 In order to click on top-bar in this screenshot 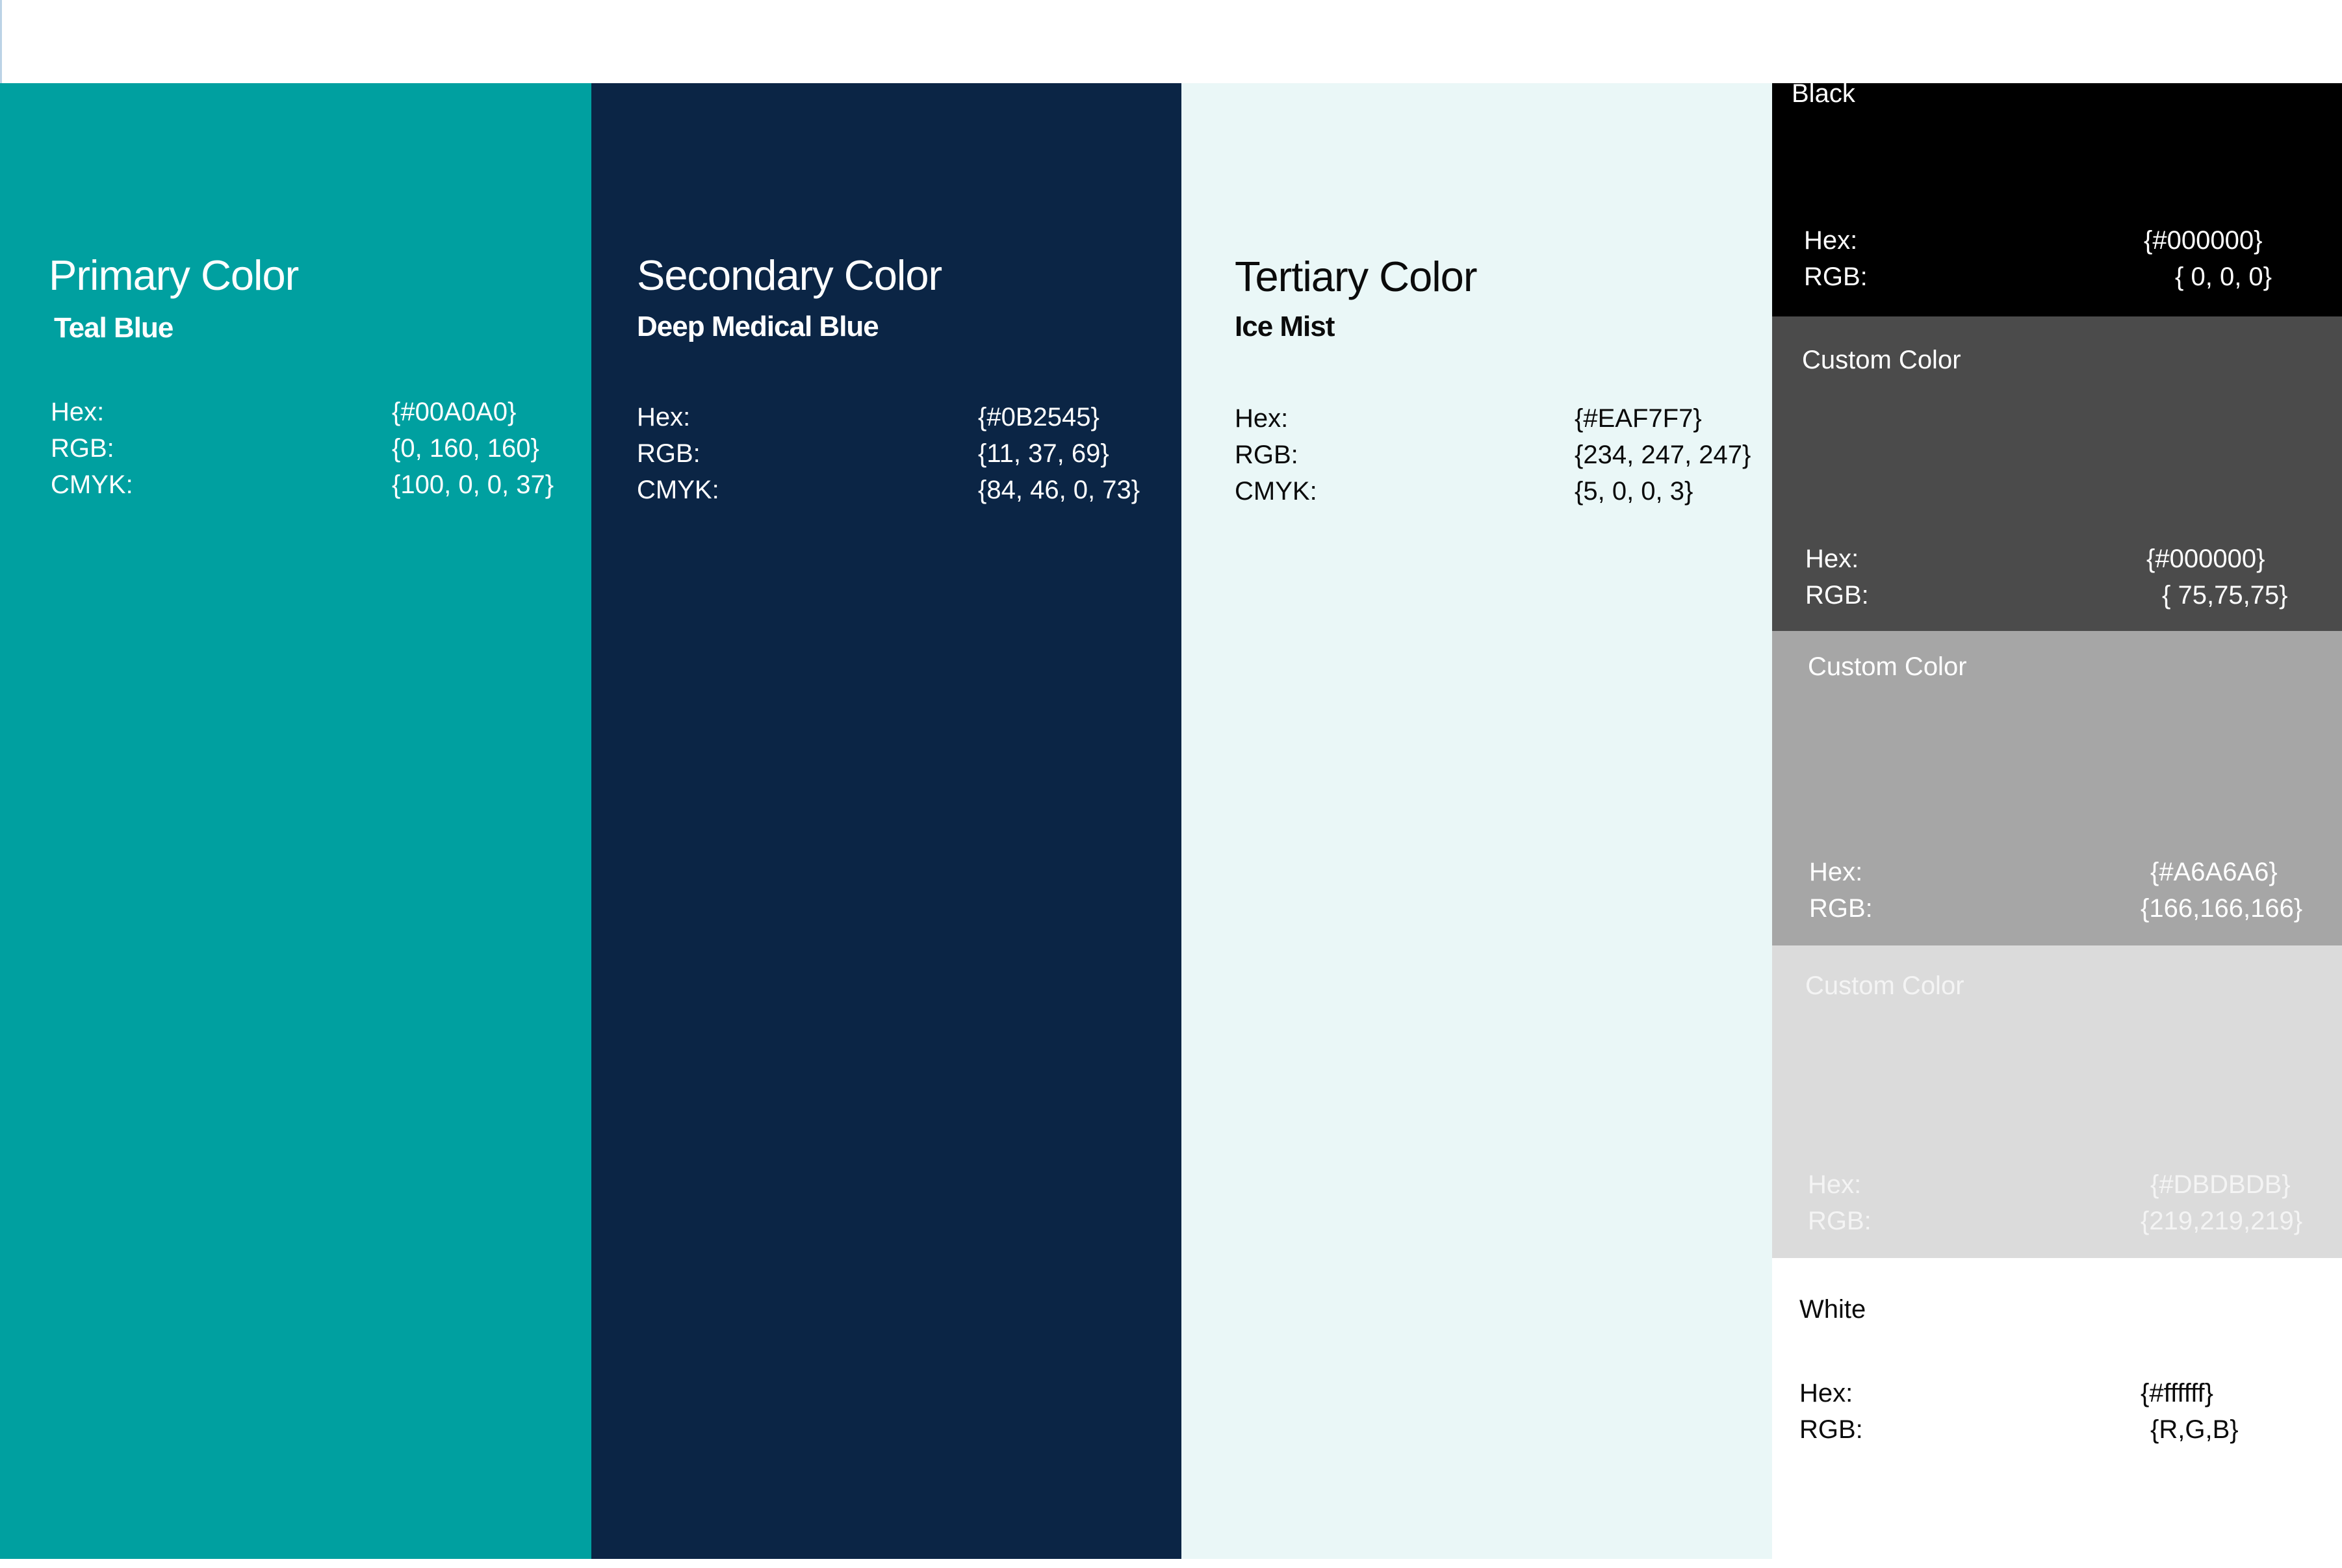, I will do `click(1171, 41)`.